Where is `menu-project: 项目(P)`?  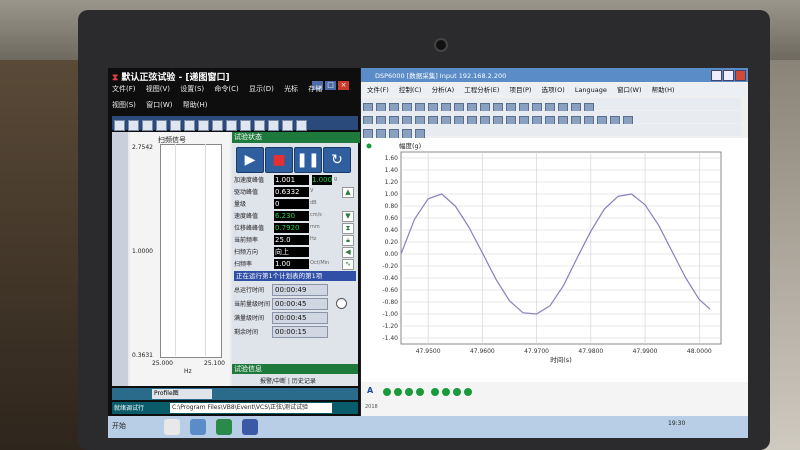
menu-project: 项目(P) is located at coordinates (520, 90).